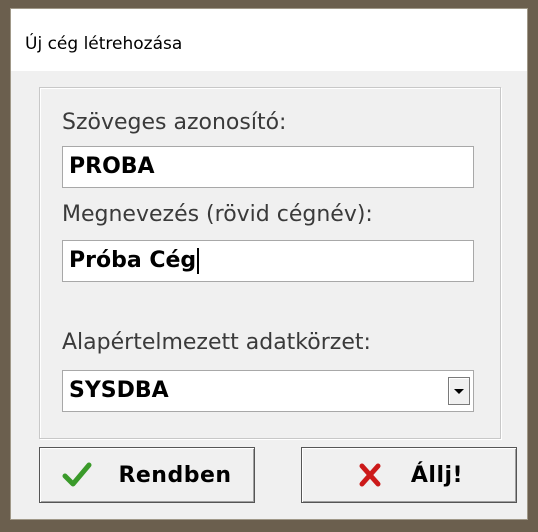  I want to click on ok-button-label: Rendben, so click(175, 475).